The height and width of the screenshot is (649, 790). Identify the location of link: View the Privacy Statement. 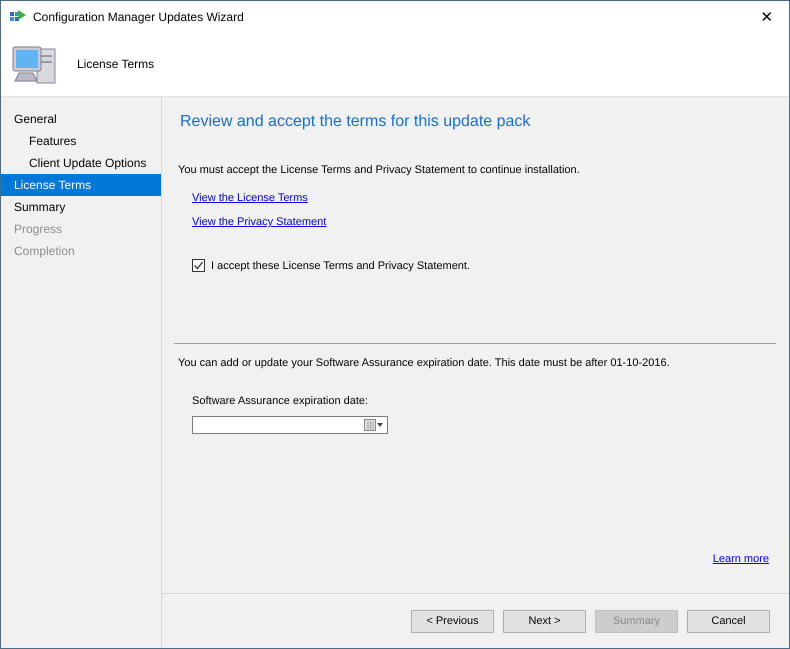
(259, 222).